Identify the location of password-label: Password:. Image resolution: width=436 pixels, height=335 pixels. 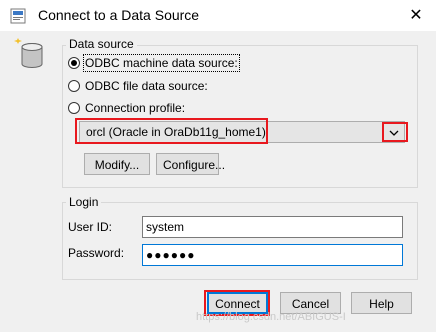
(96, 253).